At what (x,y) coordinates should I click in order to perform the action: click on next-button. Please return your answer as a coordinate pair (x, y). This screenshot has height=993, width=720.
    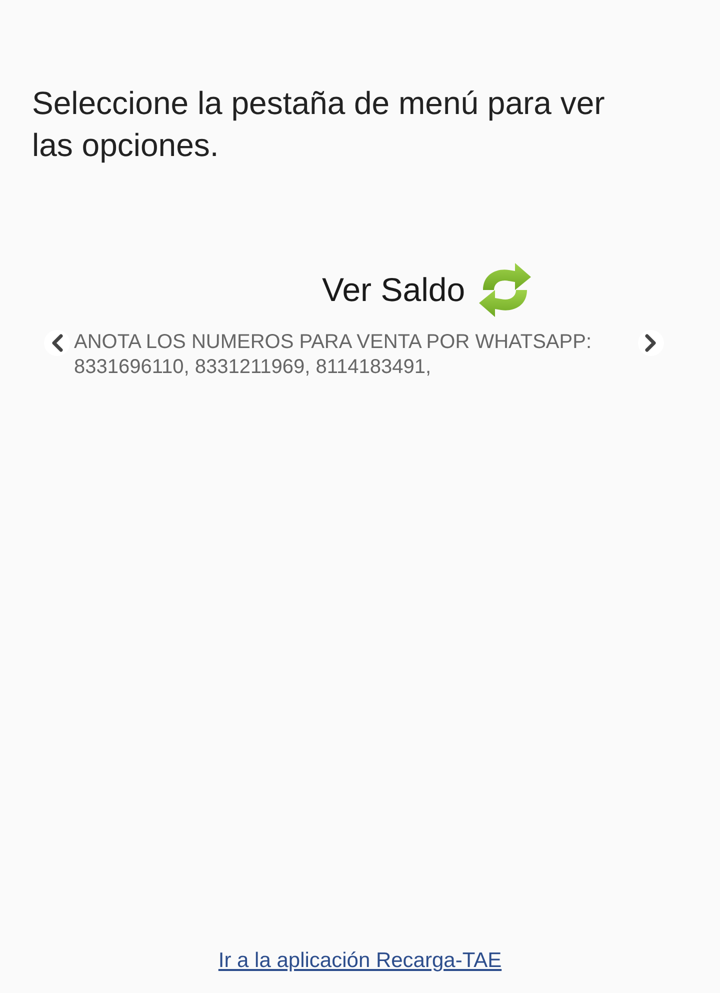
    Looking at the image, I should click on (651, 343).